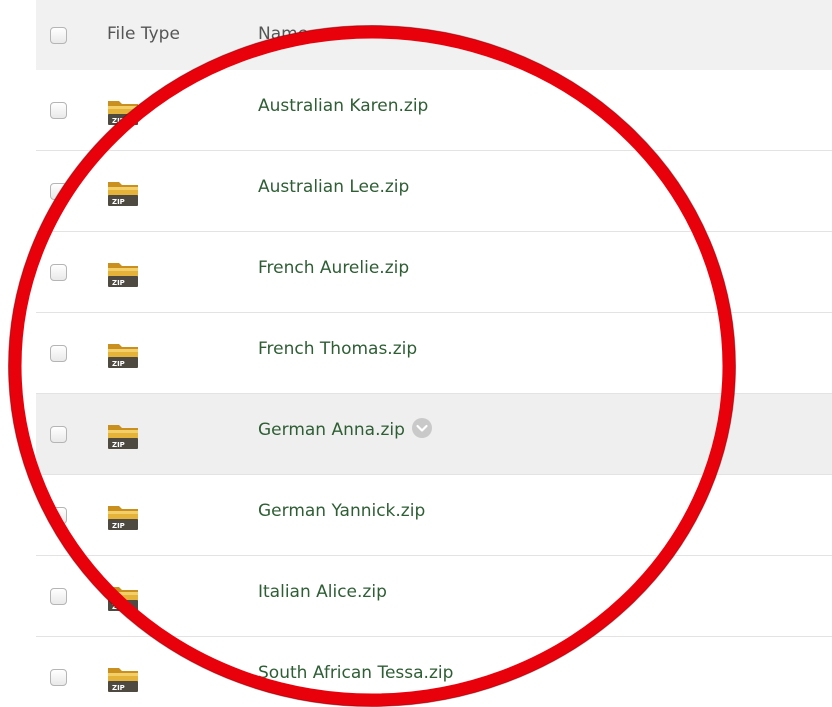  I want to click on file-name-text: German Anna.zip, so click(331, 430).